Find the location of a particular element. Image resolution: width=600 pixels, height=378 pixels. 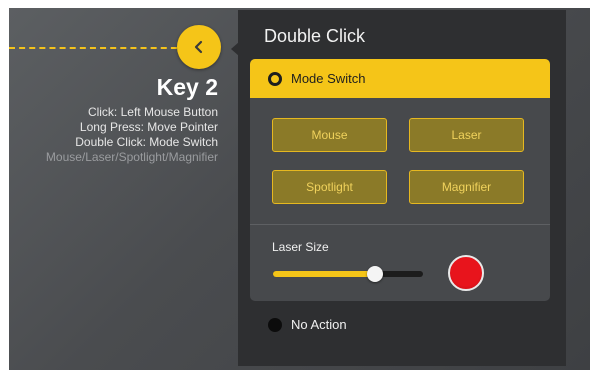

laser-color-button is located at coordinates (466, 273).